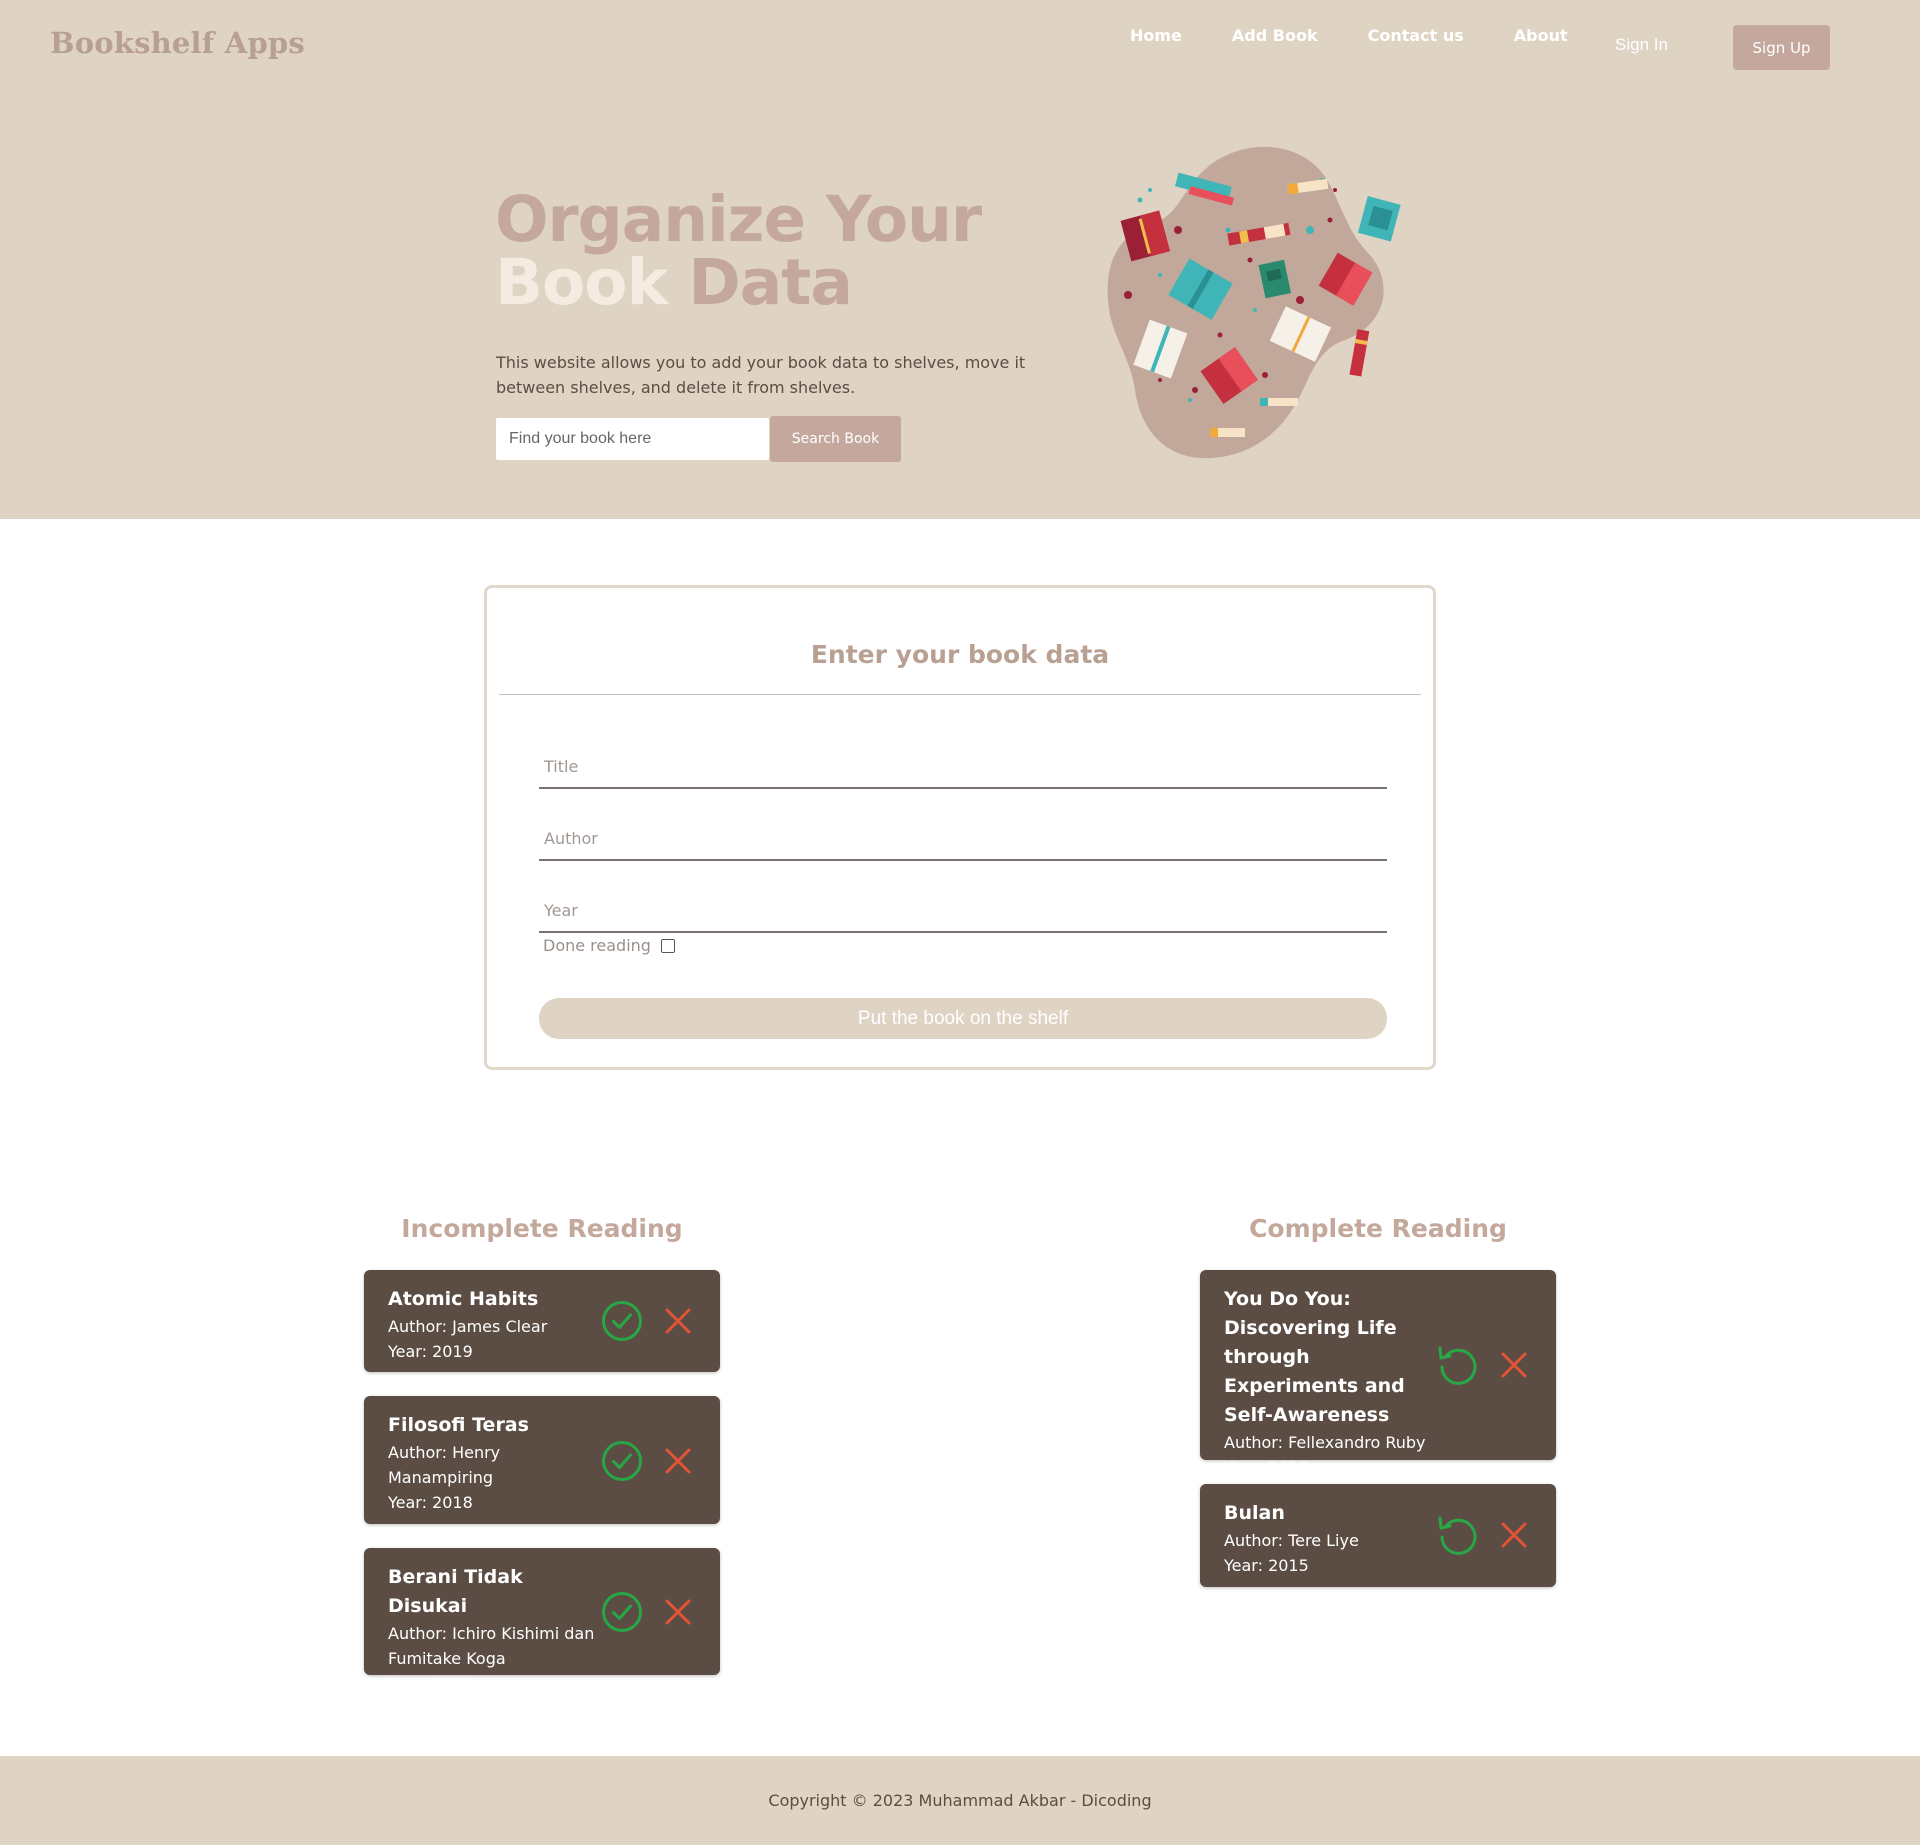 The width and height of the screenshot is (1920, 1847). I want to click on done-reading-checkbox, so click(668, 946).